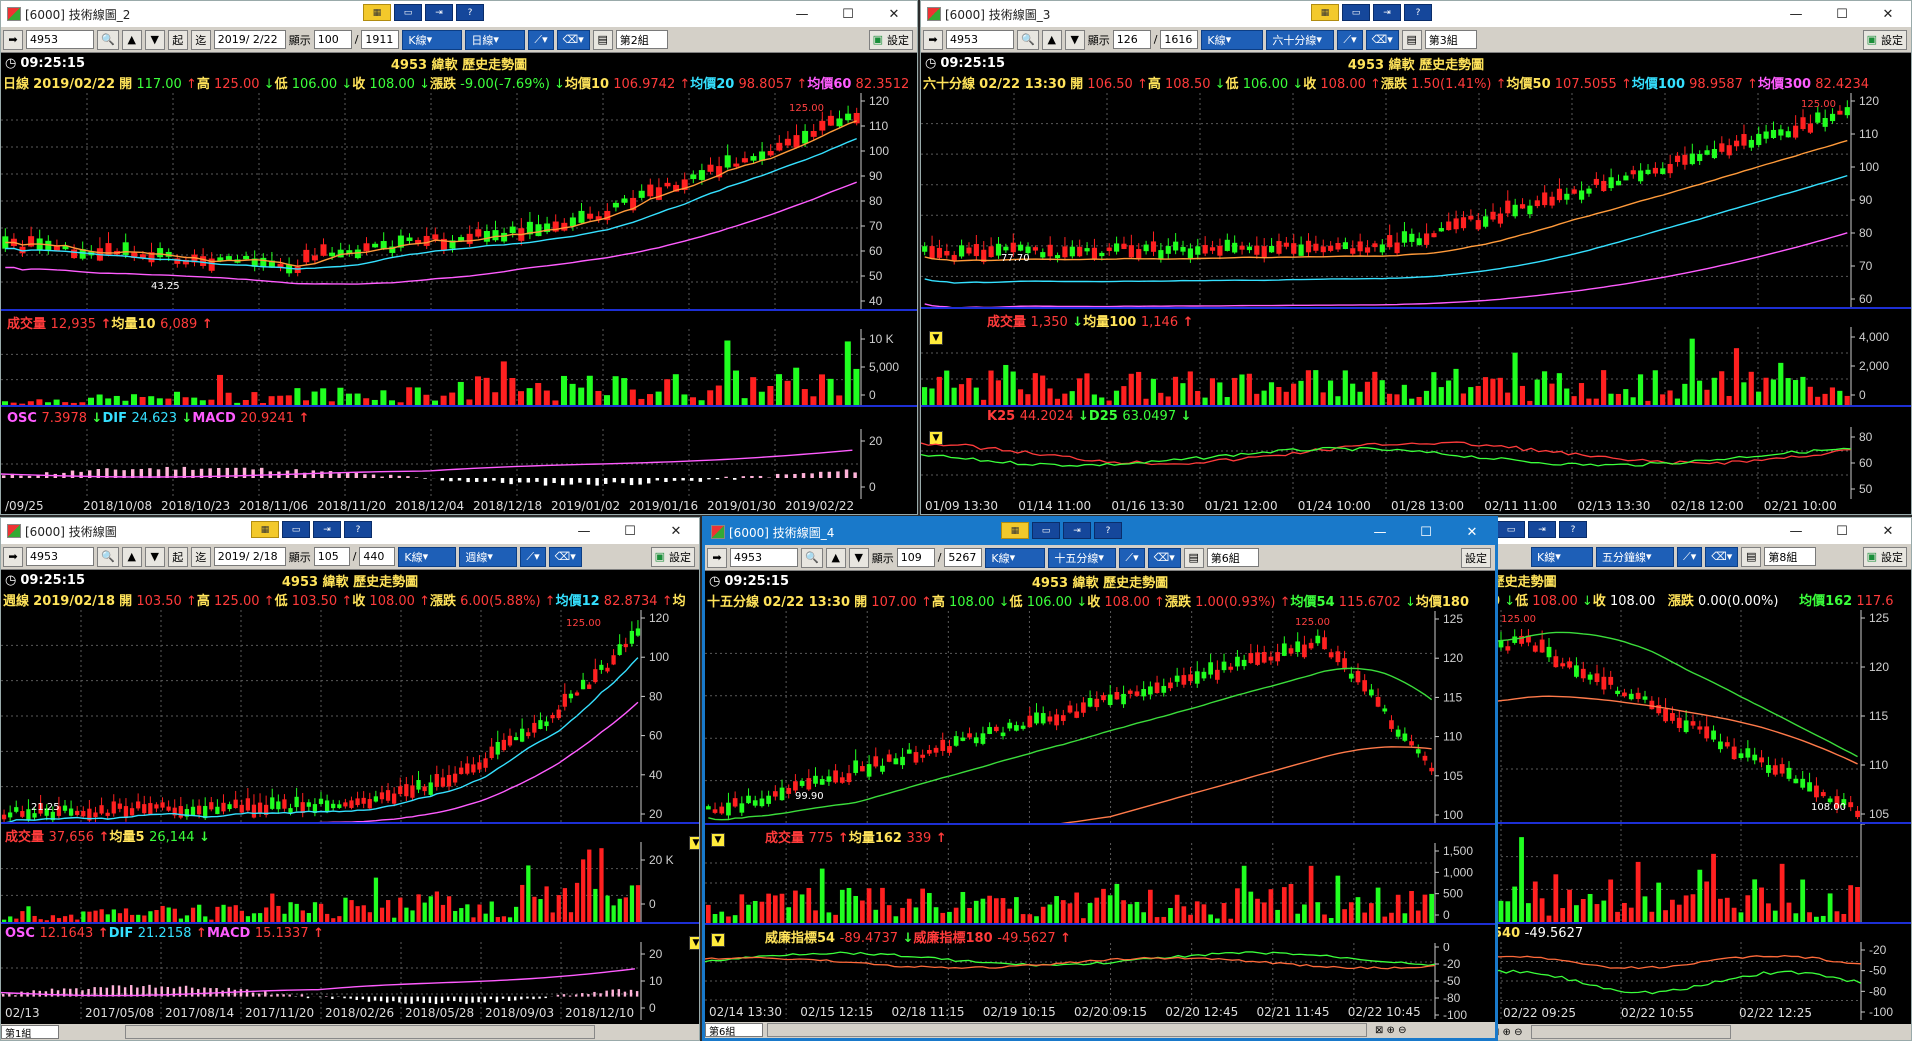 The image size is (1912, 1041). I want to click on window-titlebar: [6000] 技術線圖 ▦ ▭ ⇥? — ☐ ✕, so click(350, 531).